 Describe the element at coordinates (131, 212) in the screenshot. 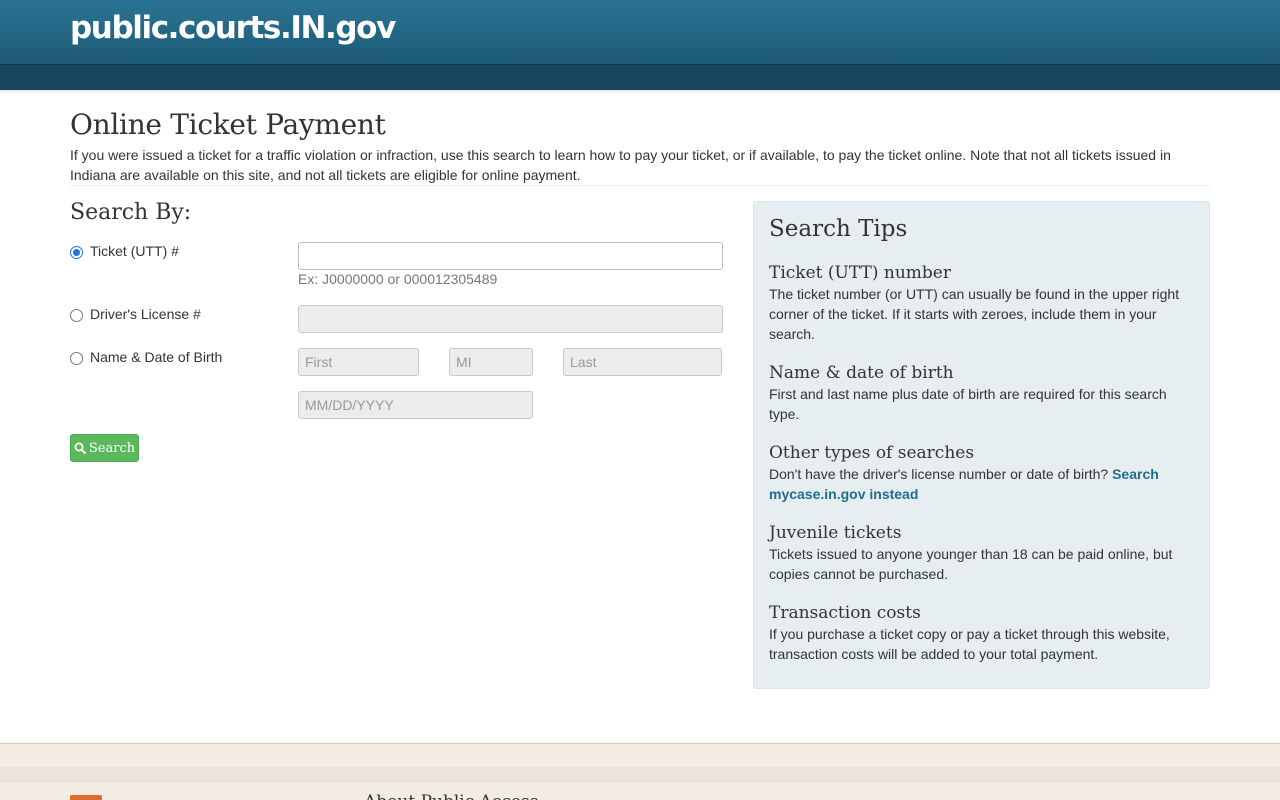

I see `search-by-heading: Search By:` at that location.